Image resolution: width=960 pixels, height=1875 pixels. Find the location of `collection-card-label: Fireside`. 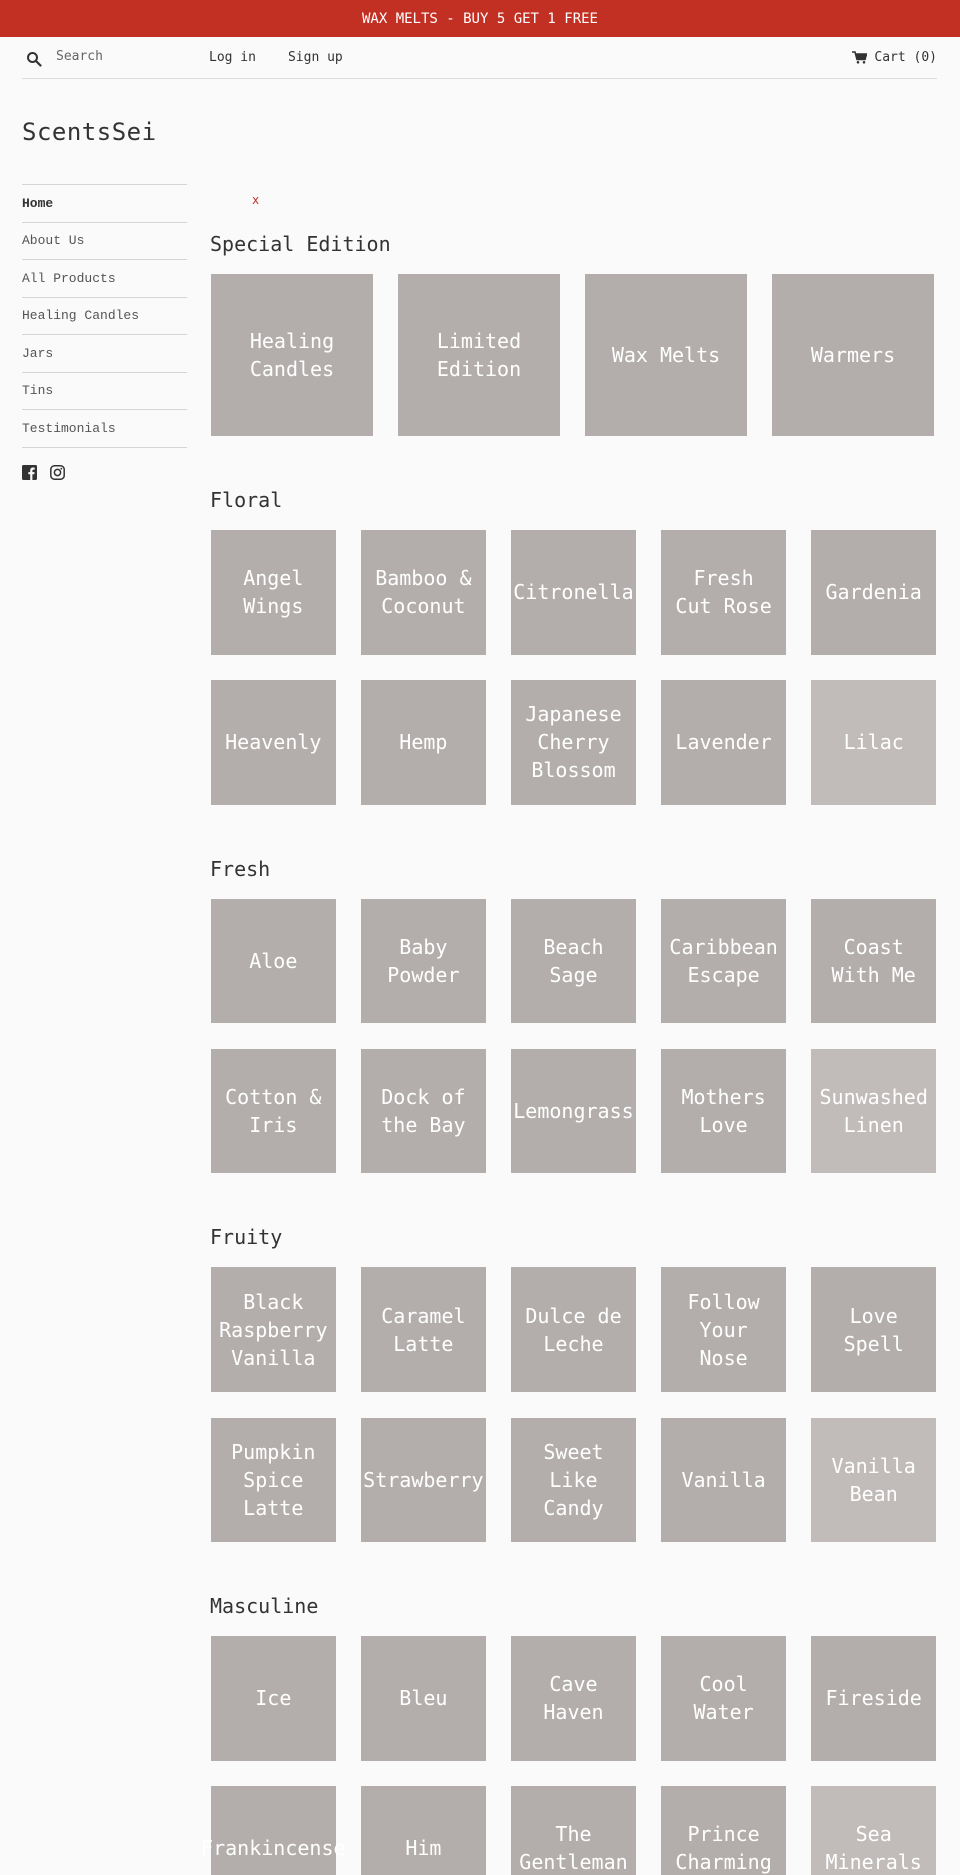

collection-card-label: Fireside is located at coordinates (873, 1698).